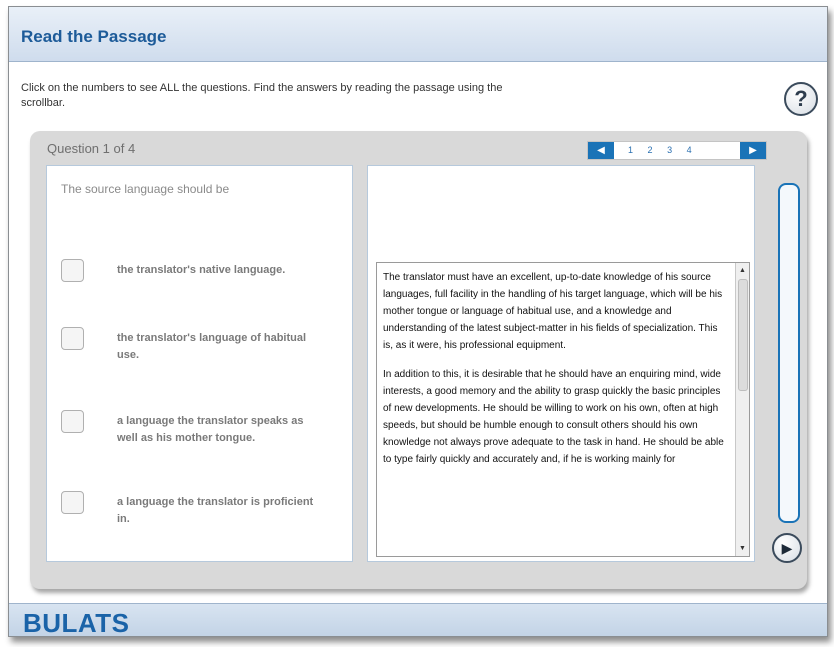  I want to click on question-navigator: ◀ 1 2 3 4 ▶, so click(677, 150).